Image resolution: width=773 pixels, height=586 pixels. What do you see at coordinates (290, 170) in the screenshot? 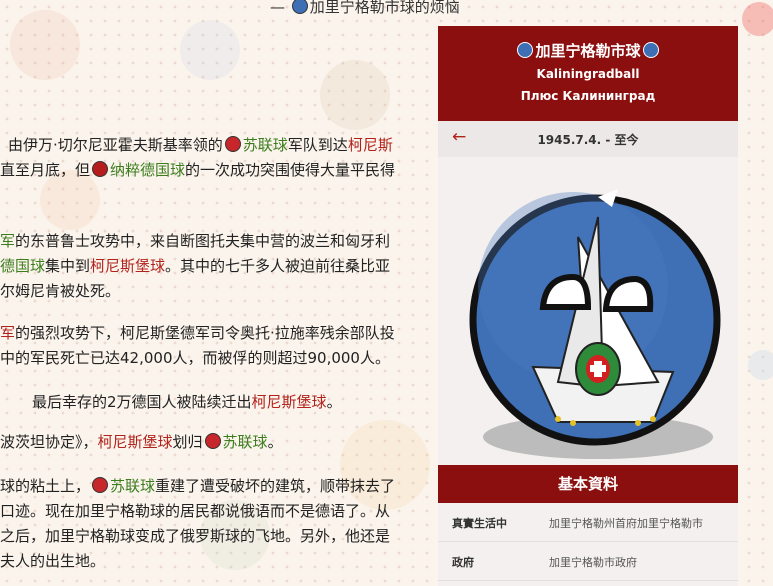
I see `text: 的一次成功突围使得大量平民得` at bounding box center [290, 170].